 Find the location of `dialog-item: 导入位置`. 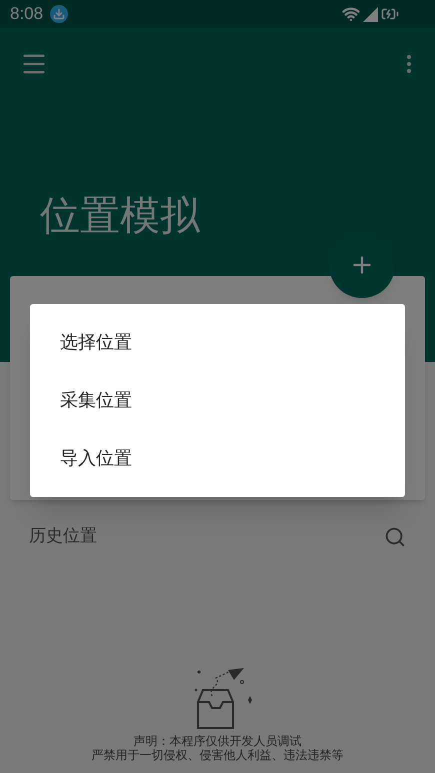

dialog-item: 导入位置 is located at coordinates (217, 458).